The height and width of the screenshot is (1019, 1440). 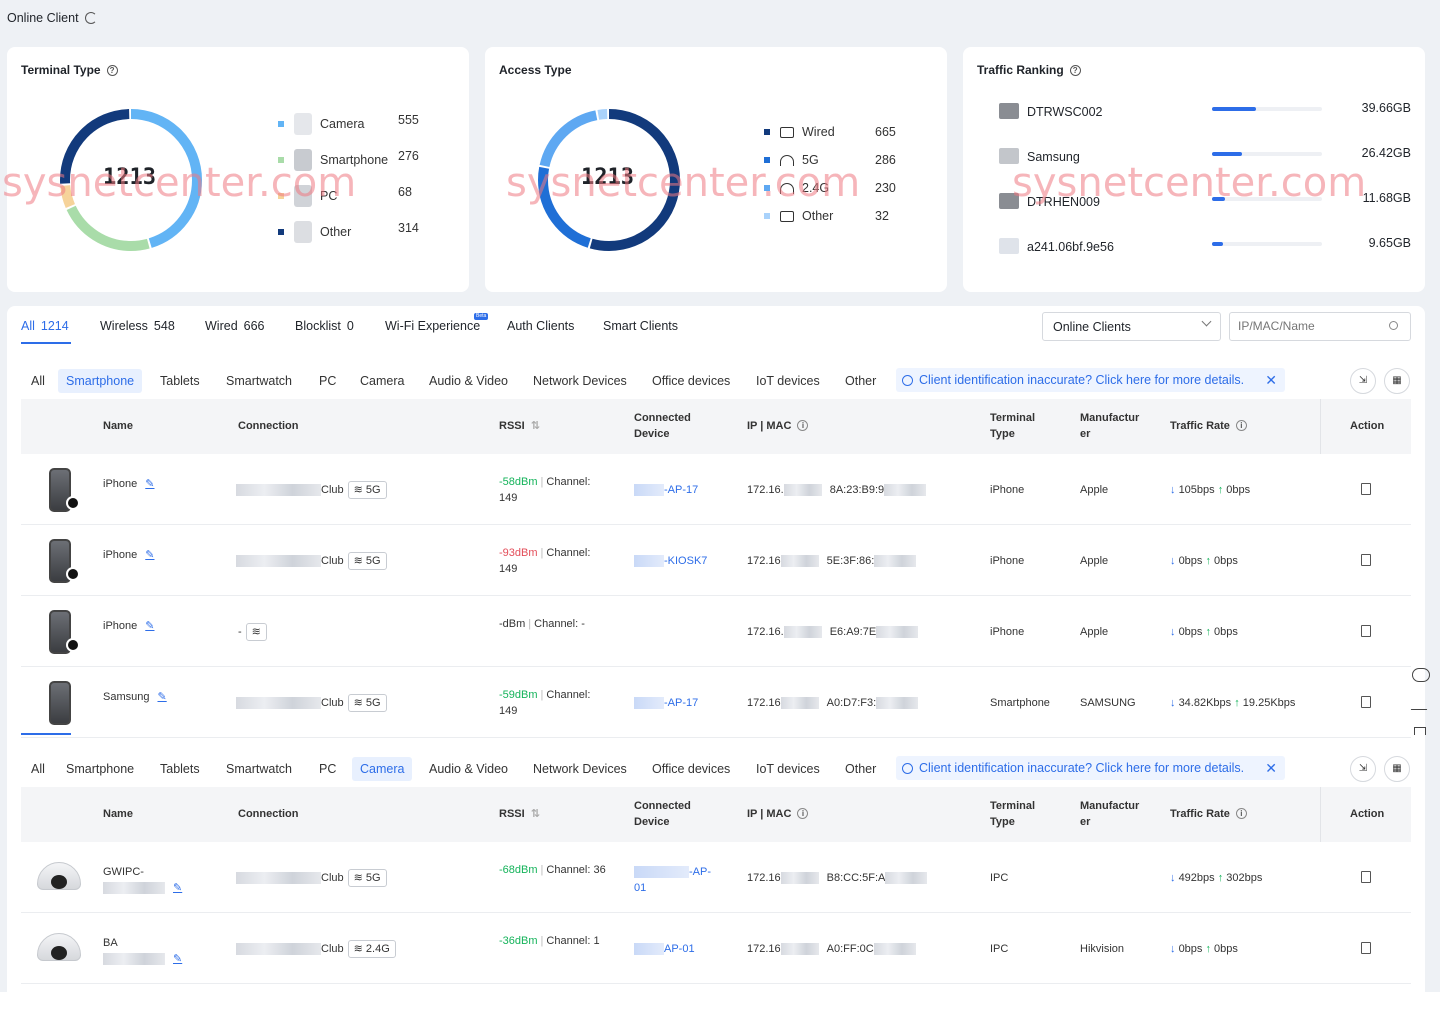 What do you see at coordinates (307, 196) in the screenshot?
I see `legend-item-pc: PC` at bounding box center [307, 196].